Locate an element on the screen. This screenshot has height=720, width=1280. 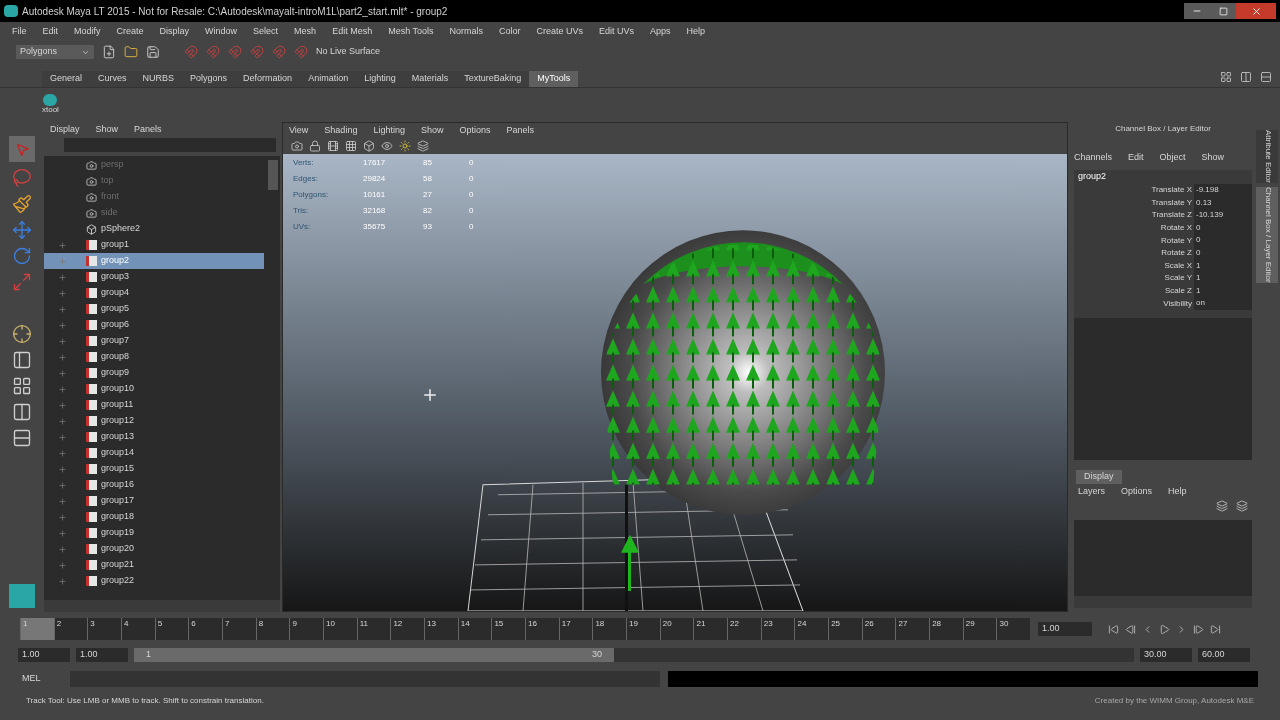
channel-value: -9.198 is located at coordinates (1223, 190).